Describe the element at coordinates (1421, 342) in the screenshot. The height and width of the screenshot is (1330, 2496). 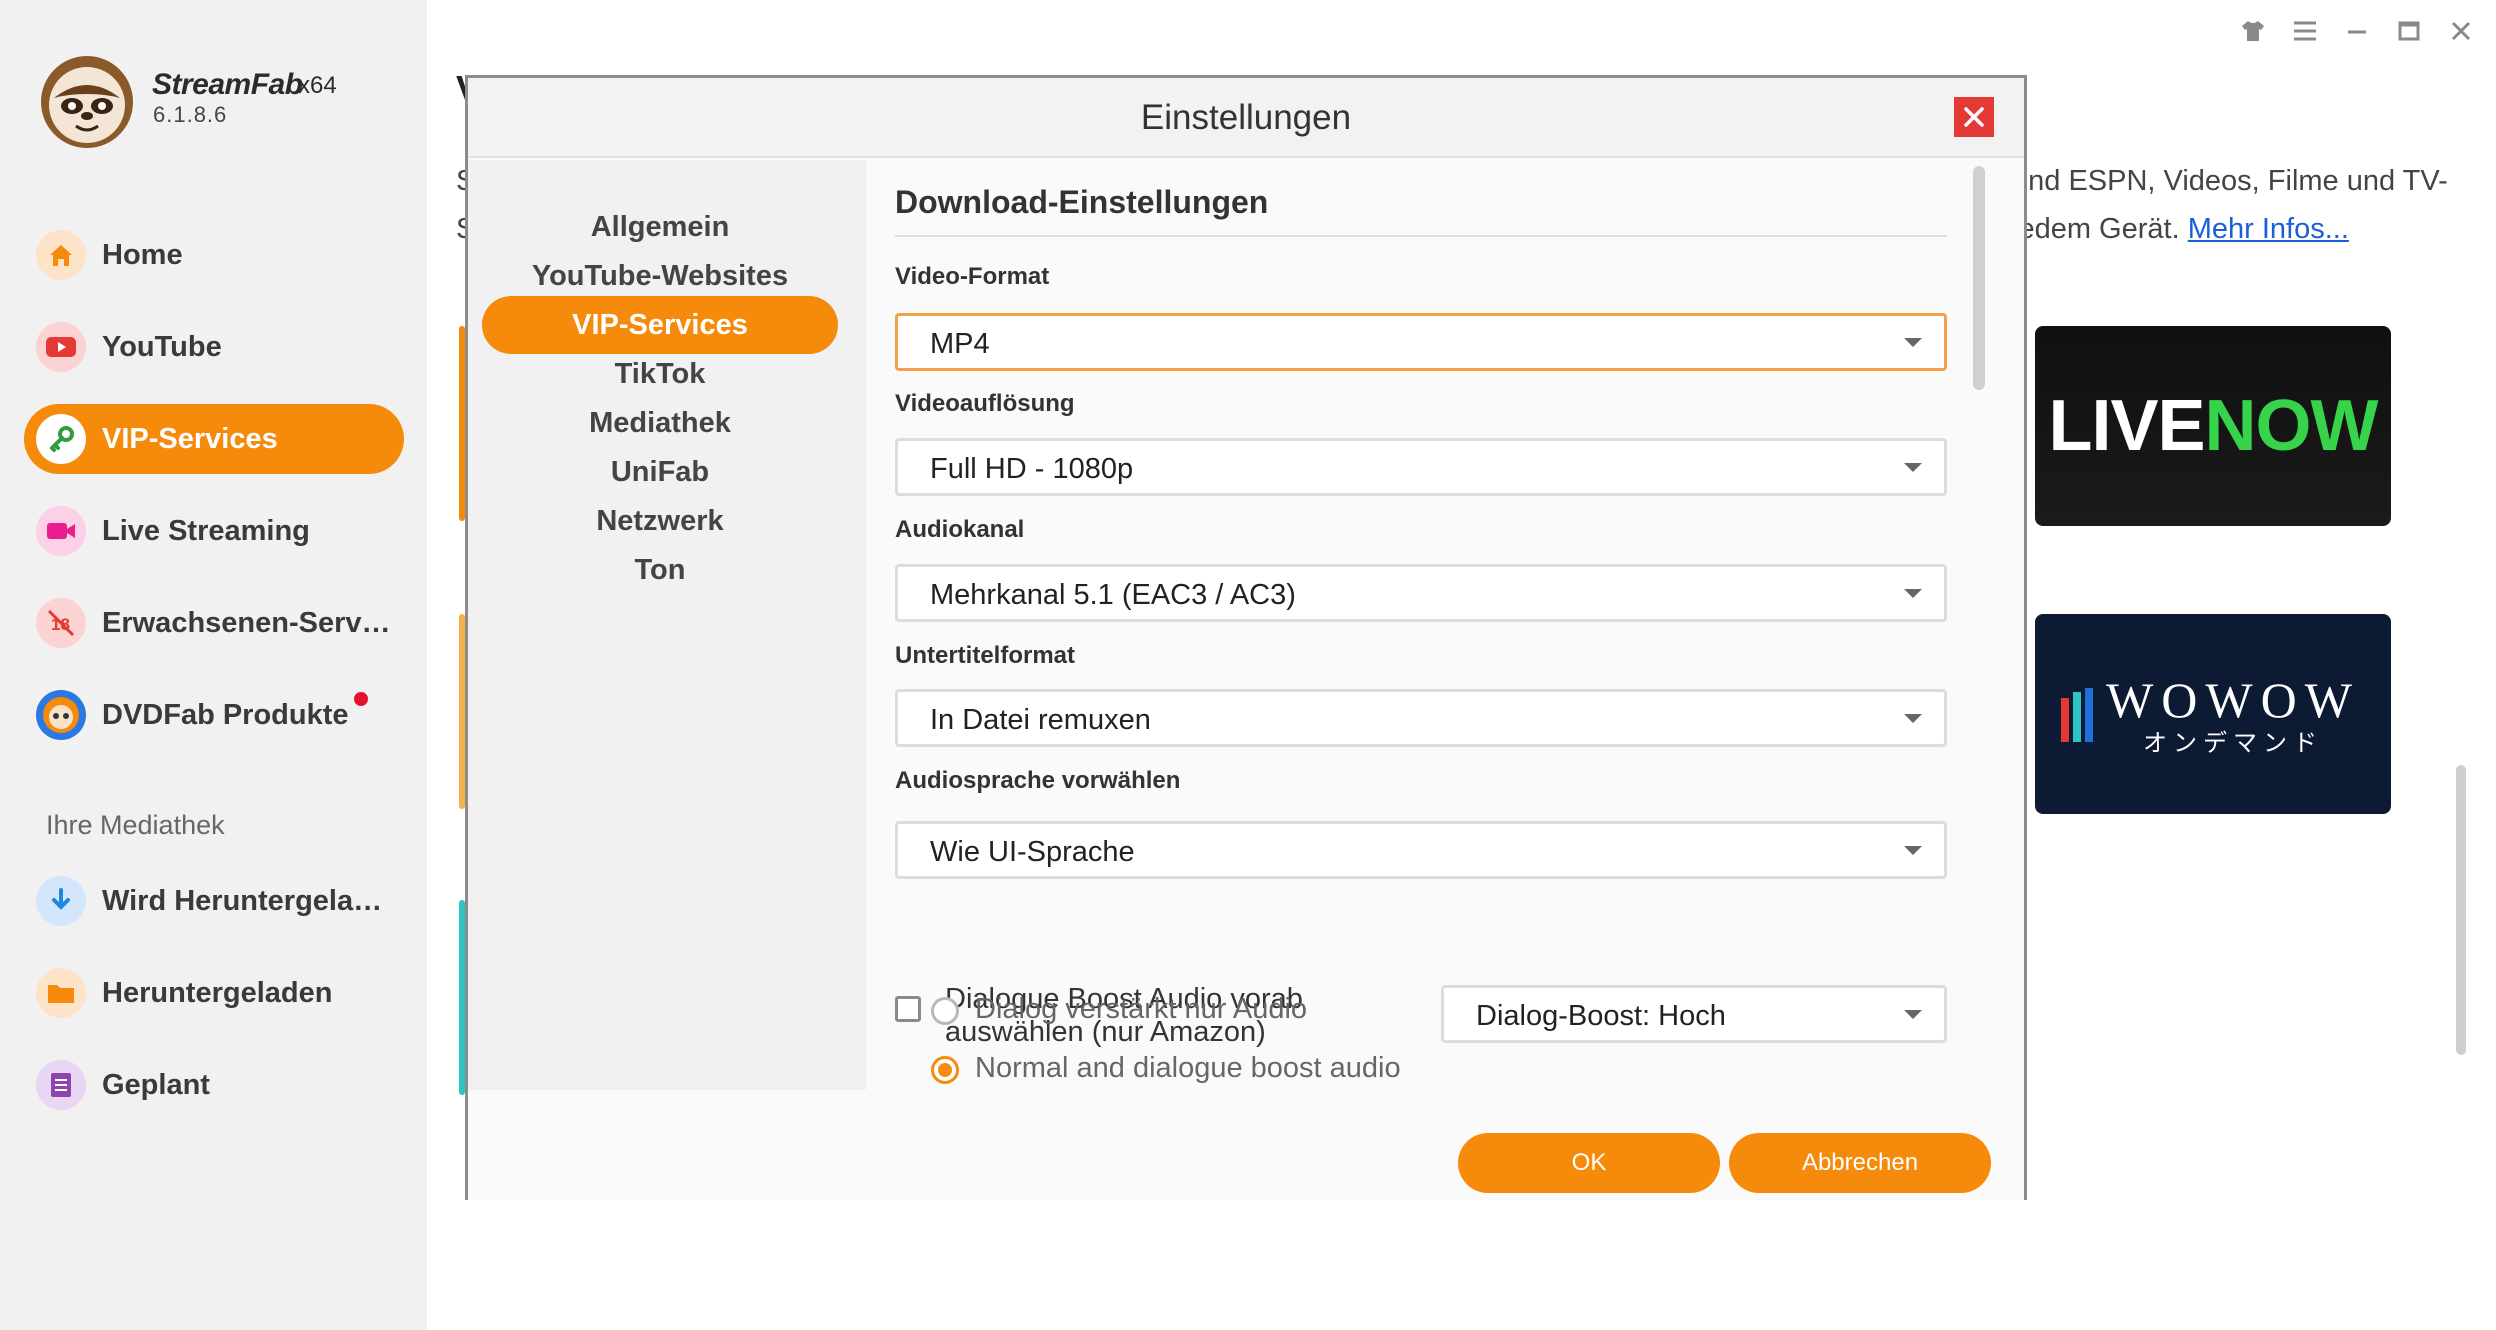
I see `video-format-select: MP4` at that location.